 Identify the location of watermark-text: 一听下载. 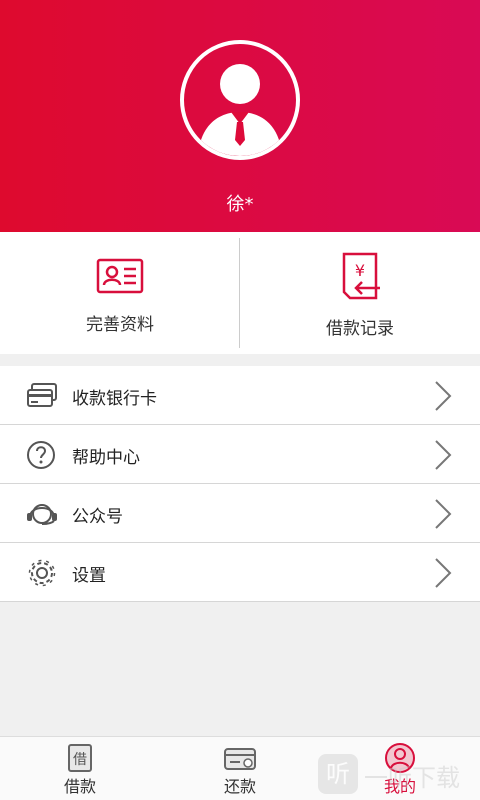
(412, 778).